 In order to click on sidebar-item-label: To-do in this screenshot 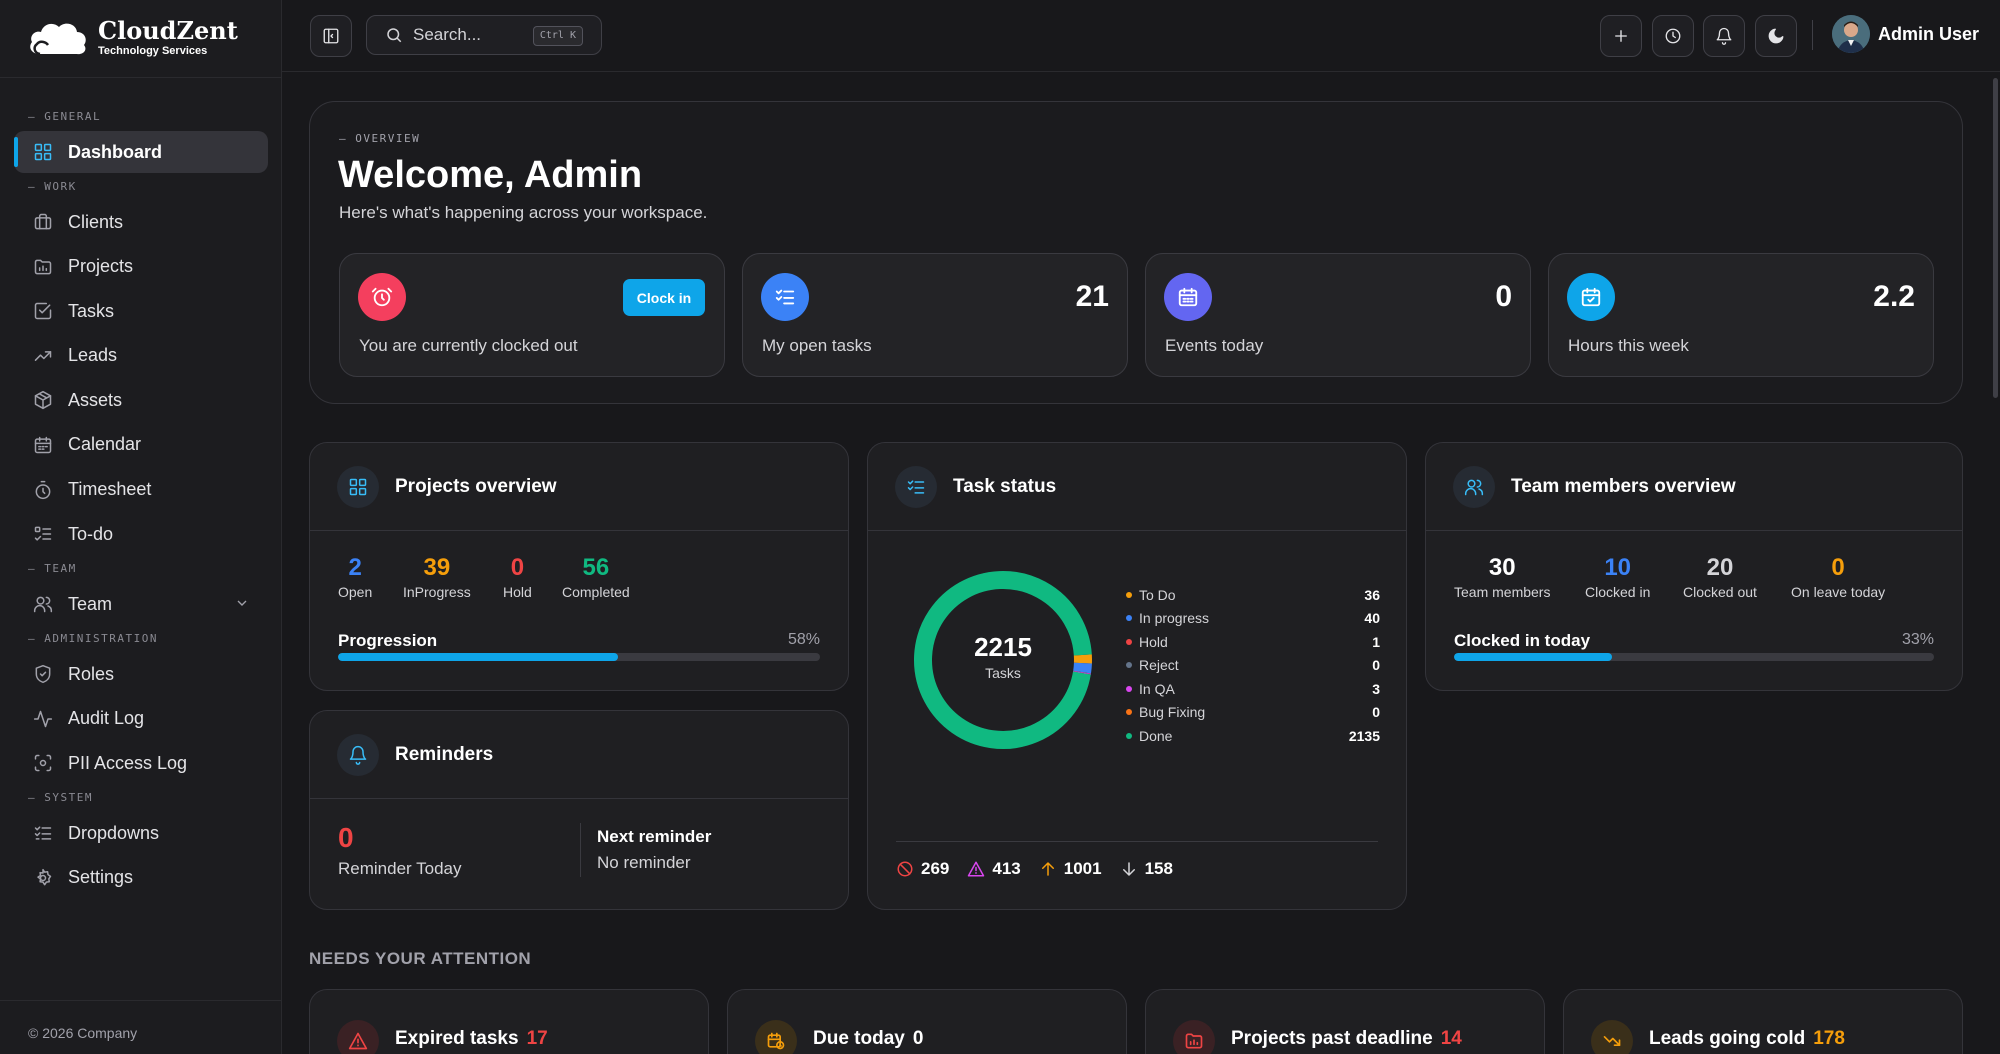, I will do `click(91, 533)`.